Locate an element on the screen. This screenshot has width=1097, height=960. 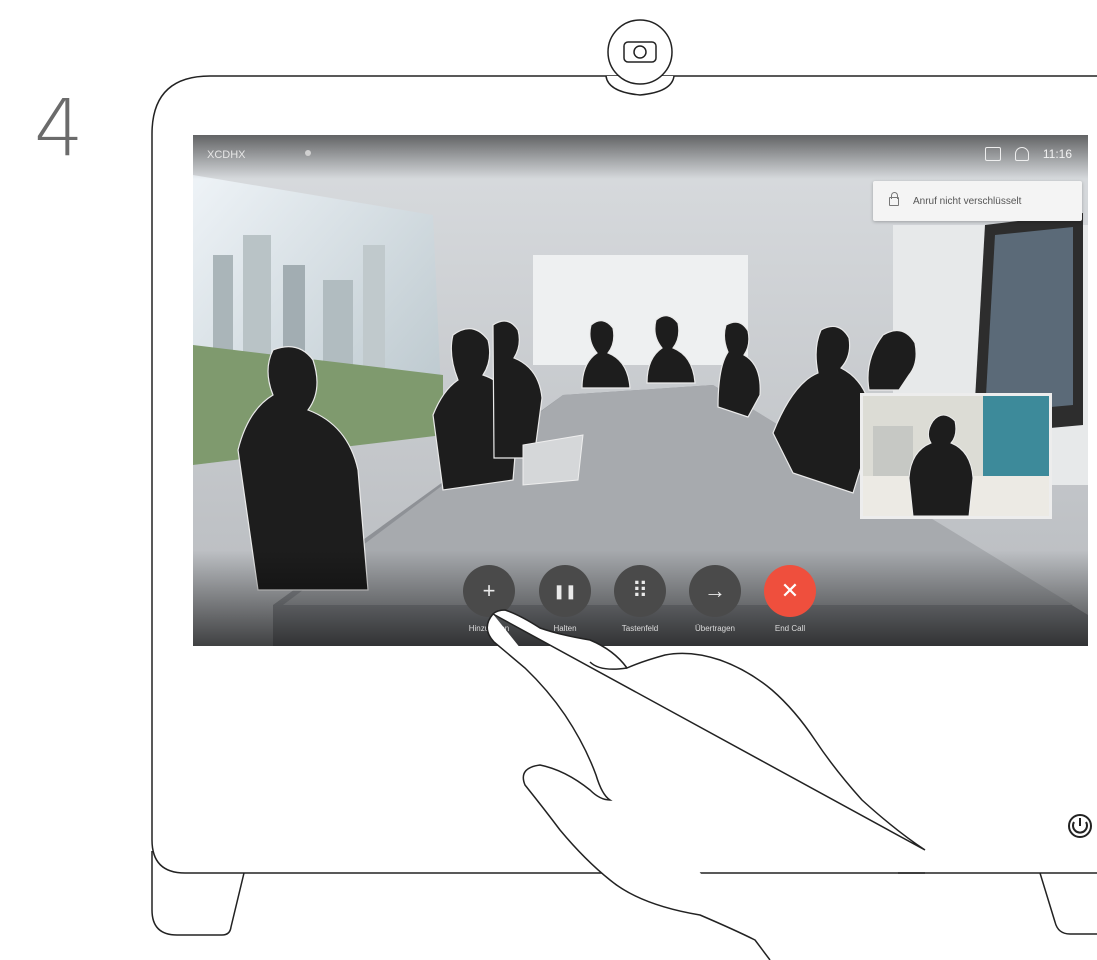
lock-icon is located at coordinates (894, 198).